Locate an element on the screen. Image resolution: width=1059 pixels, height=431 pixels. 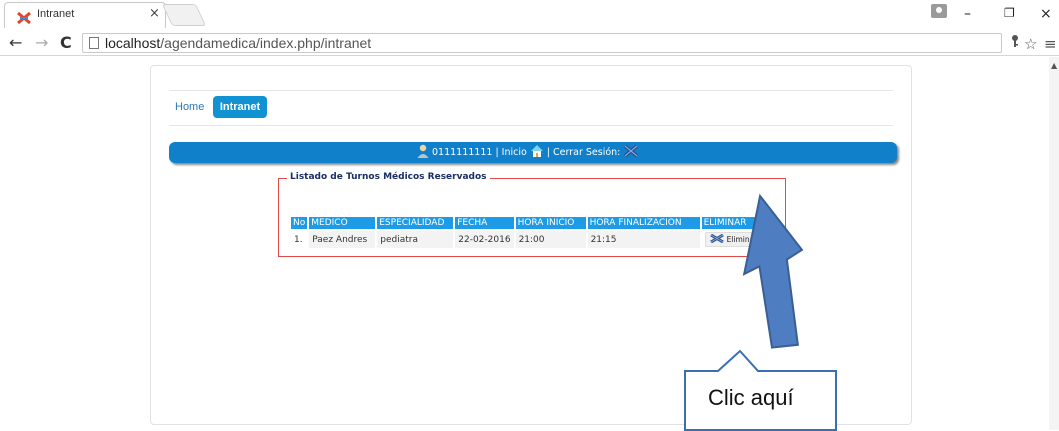
forward-button: → is located at coordinates (41, 42).